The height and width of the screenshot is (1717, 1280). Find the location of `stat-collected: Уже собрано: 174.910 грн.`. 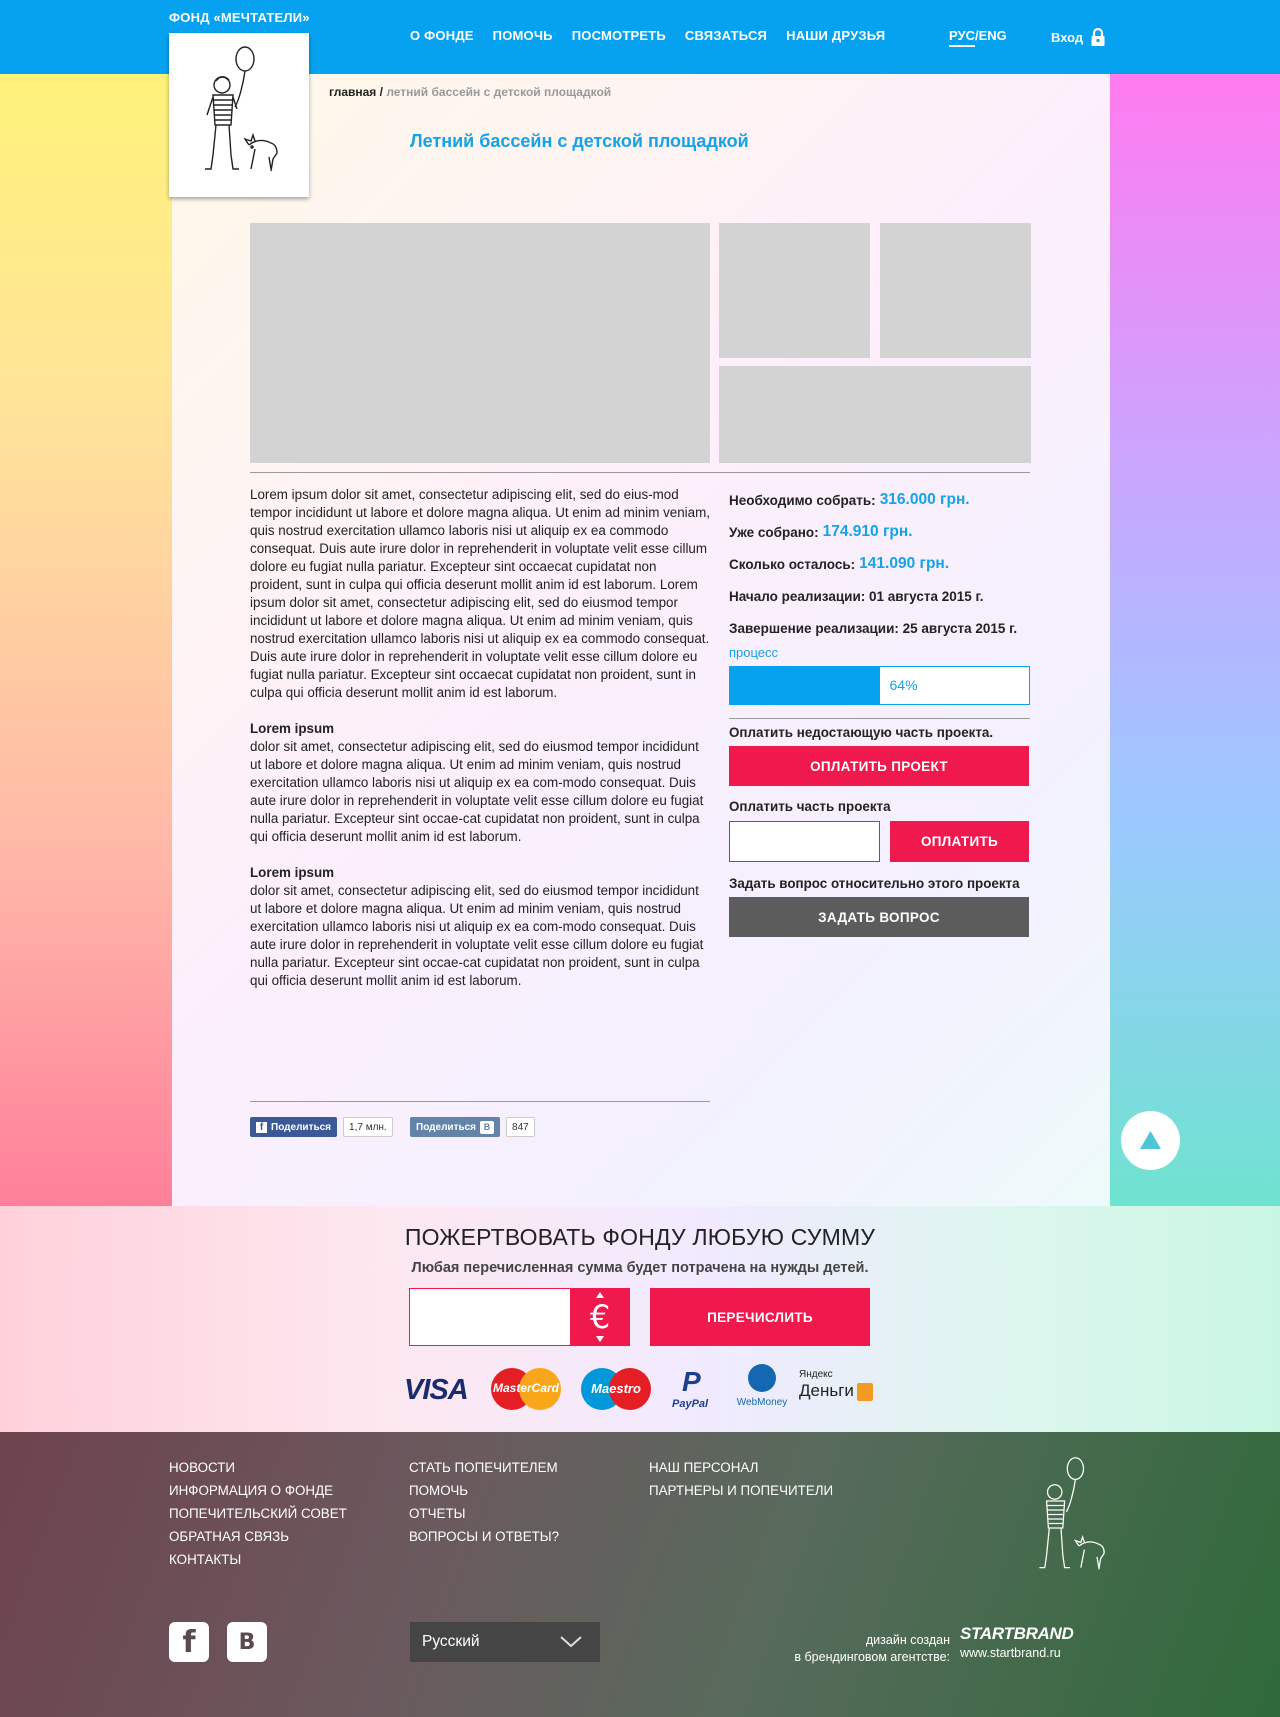

stat-collected: Уже собрано: 174.910 грн. is located at coordinates (889, 532).